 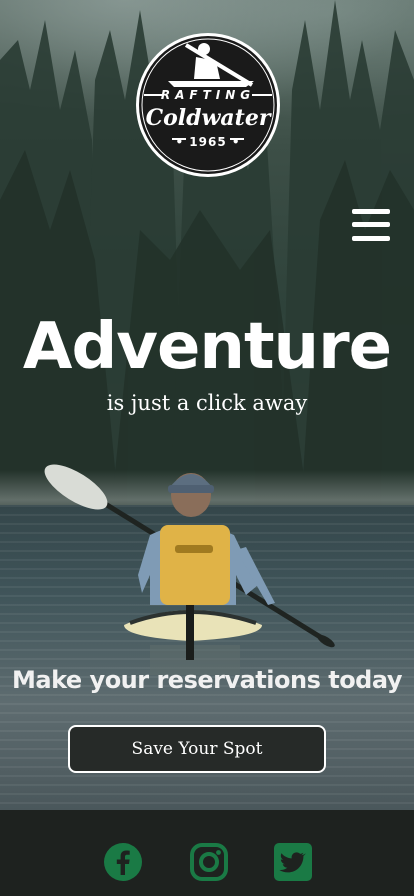 What do you see at coordinates (207, 347) in the screenshot?
I see `hero-headline: Adventure` at bounding box center [207, 347].